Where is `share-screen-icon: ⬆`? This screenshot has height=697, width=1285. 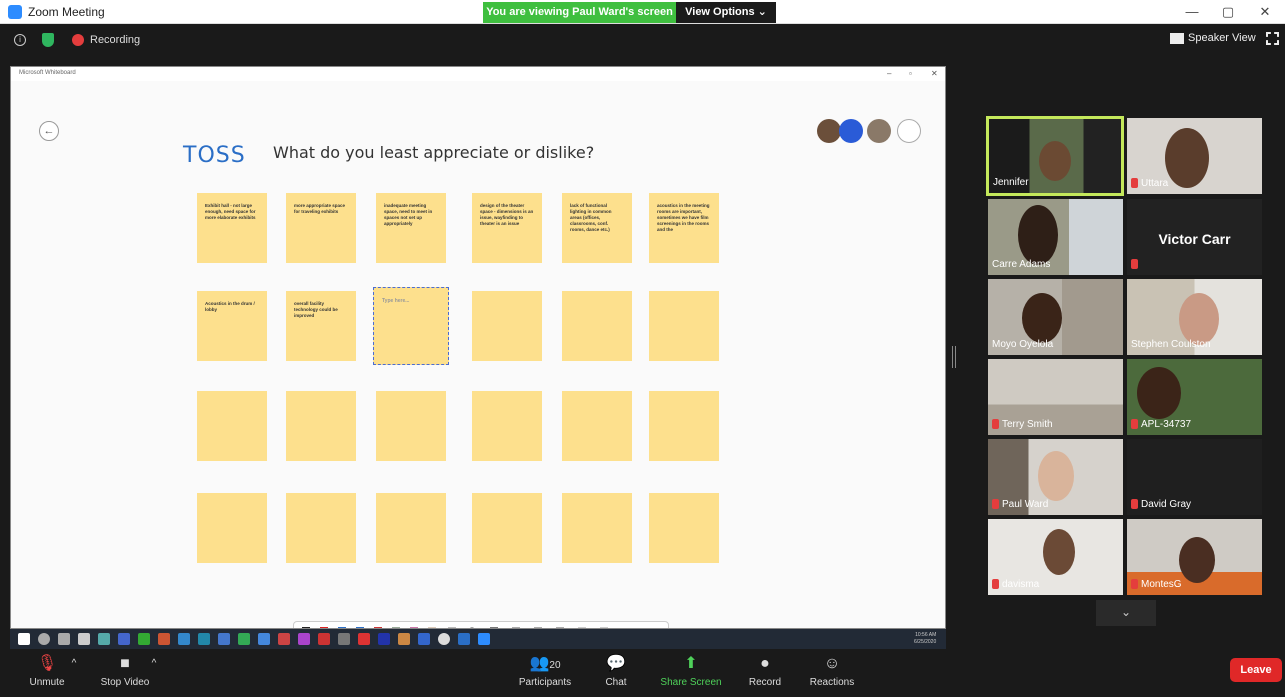
share-screen-icon: ⬆ is located at coordinates (691, 663).